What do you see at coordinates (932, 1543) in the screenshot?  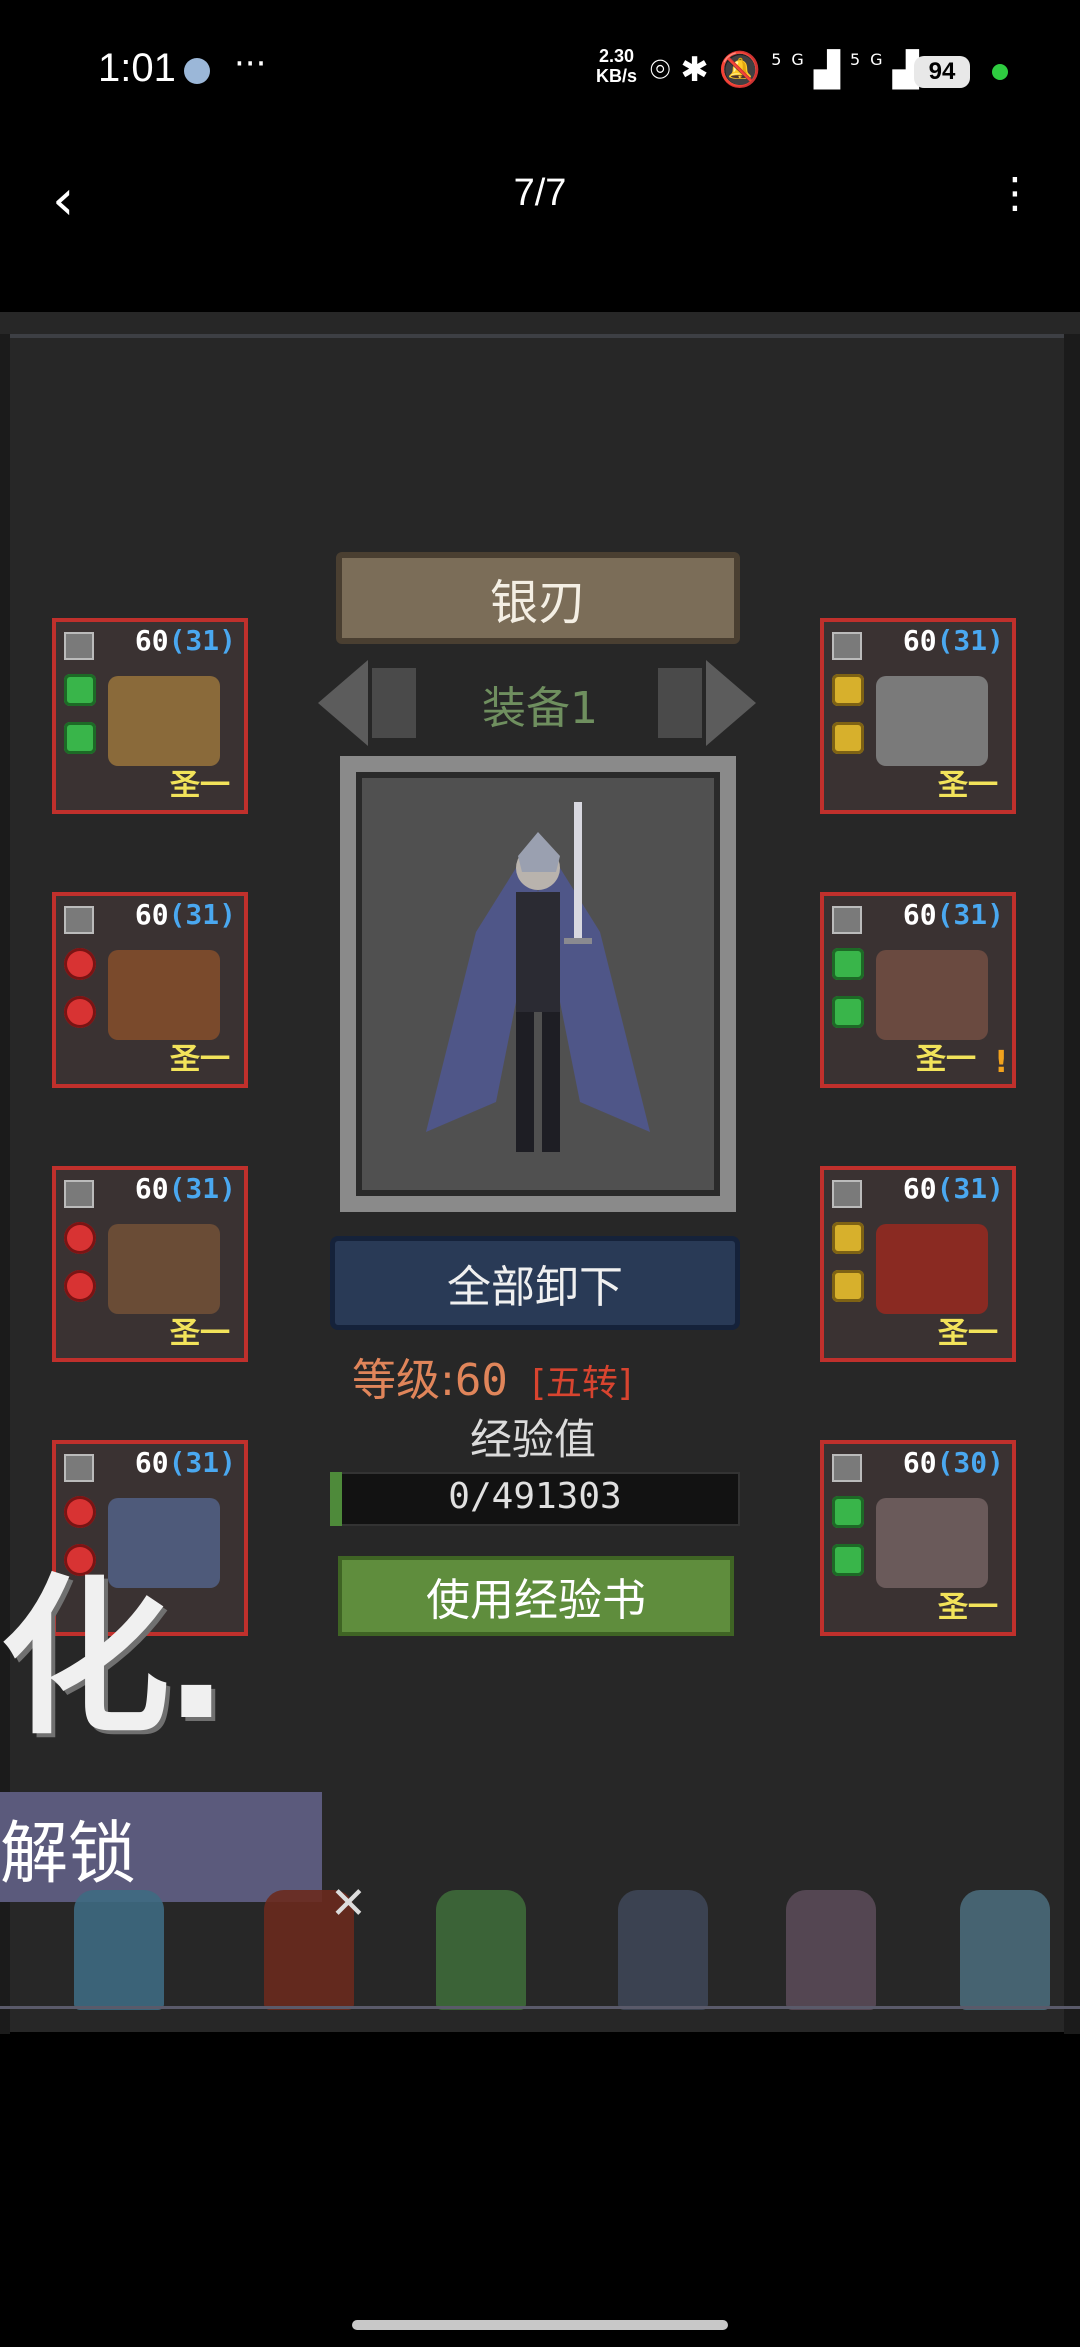 I see `weapon-item-icon` at bounding box center [932, 1543].